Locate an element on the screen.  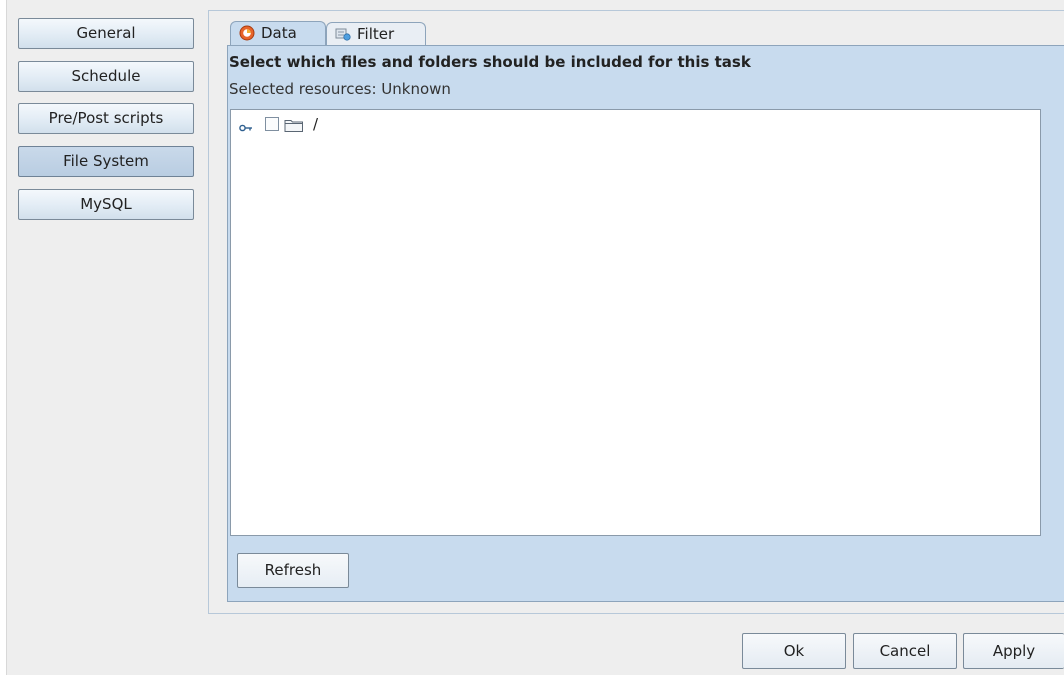
key-icon is located at coordinates (246, 125).